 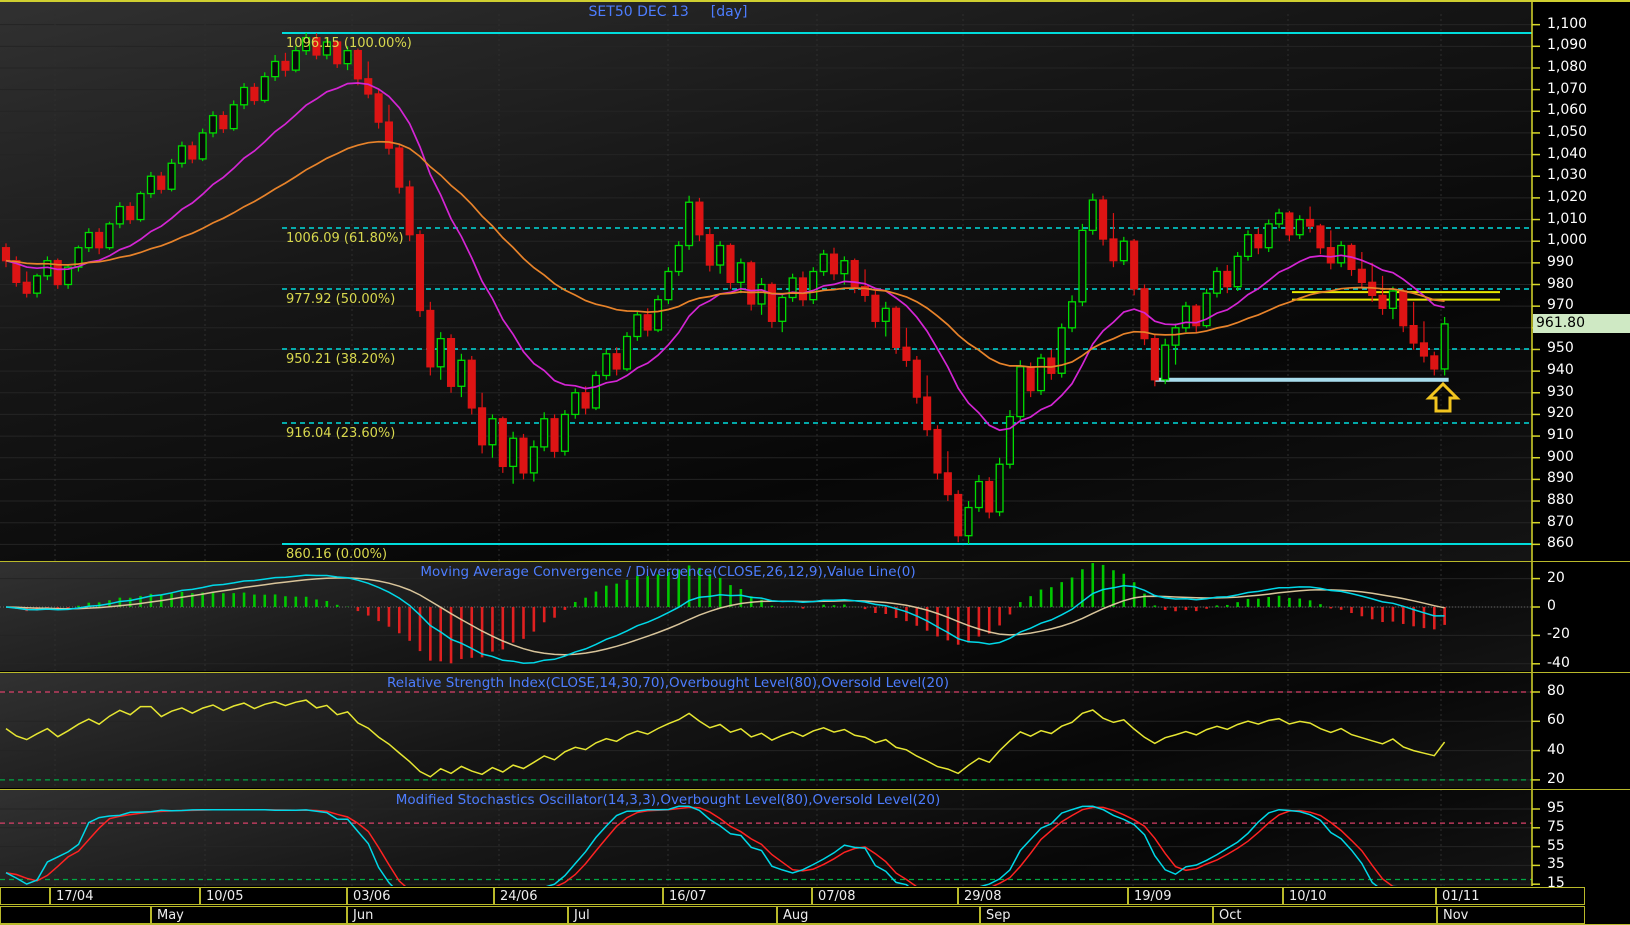 I want to click on fib-level-label: 1096.15 (100.00%), so click(x=349, y=43).